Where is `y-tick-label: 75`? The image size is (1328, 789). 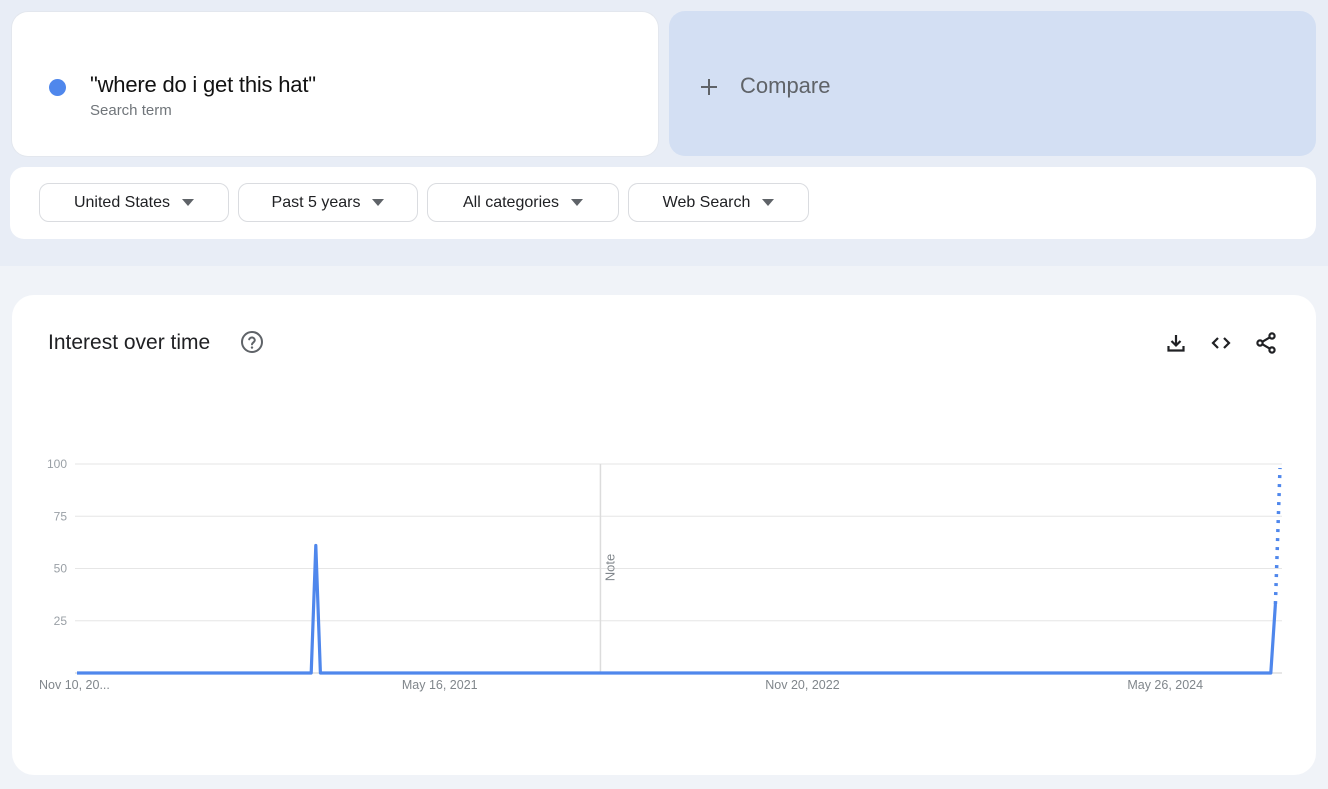 y-tick-label: 75 is located at coordinates (61, 516).